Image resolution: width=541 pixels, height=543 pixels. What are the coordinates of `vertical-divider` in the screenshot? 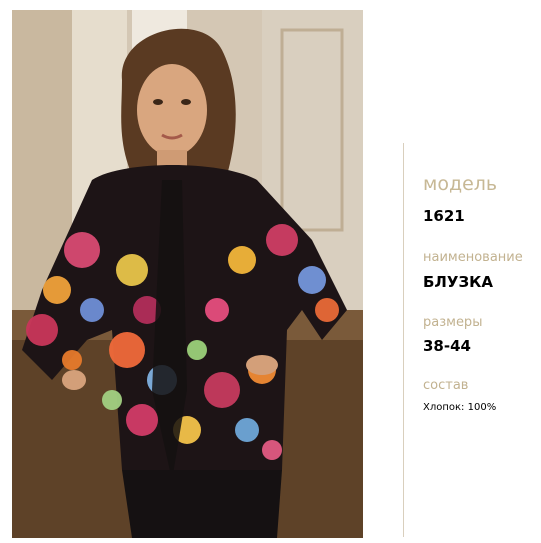 It's located at (403, 340).